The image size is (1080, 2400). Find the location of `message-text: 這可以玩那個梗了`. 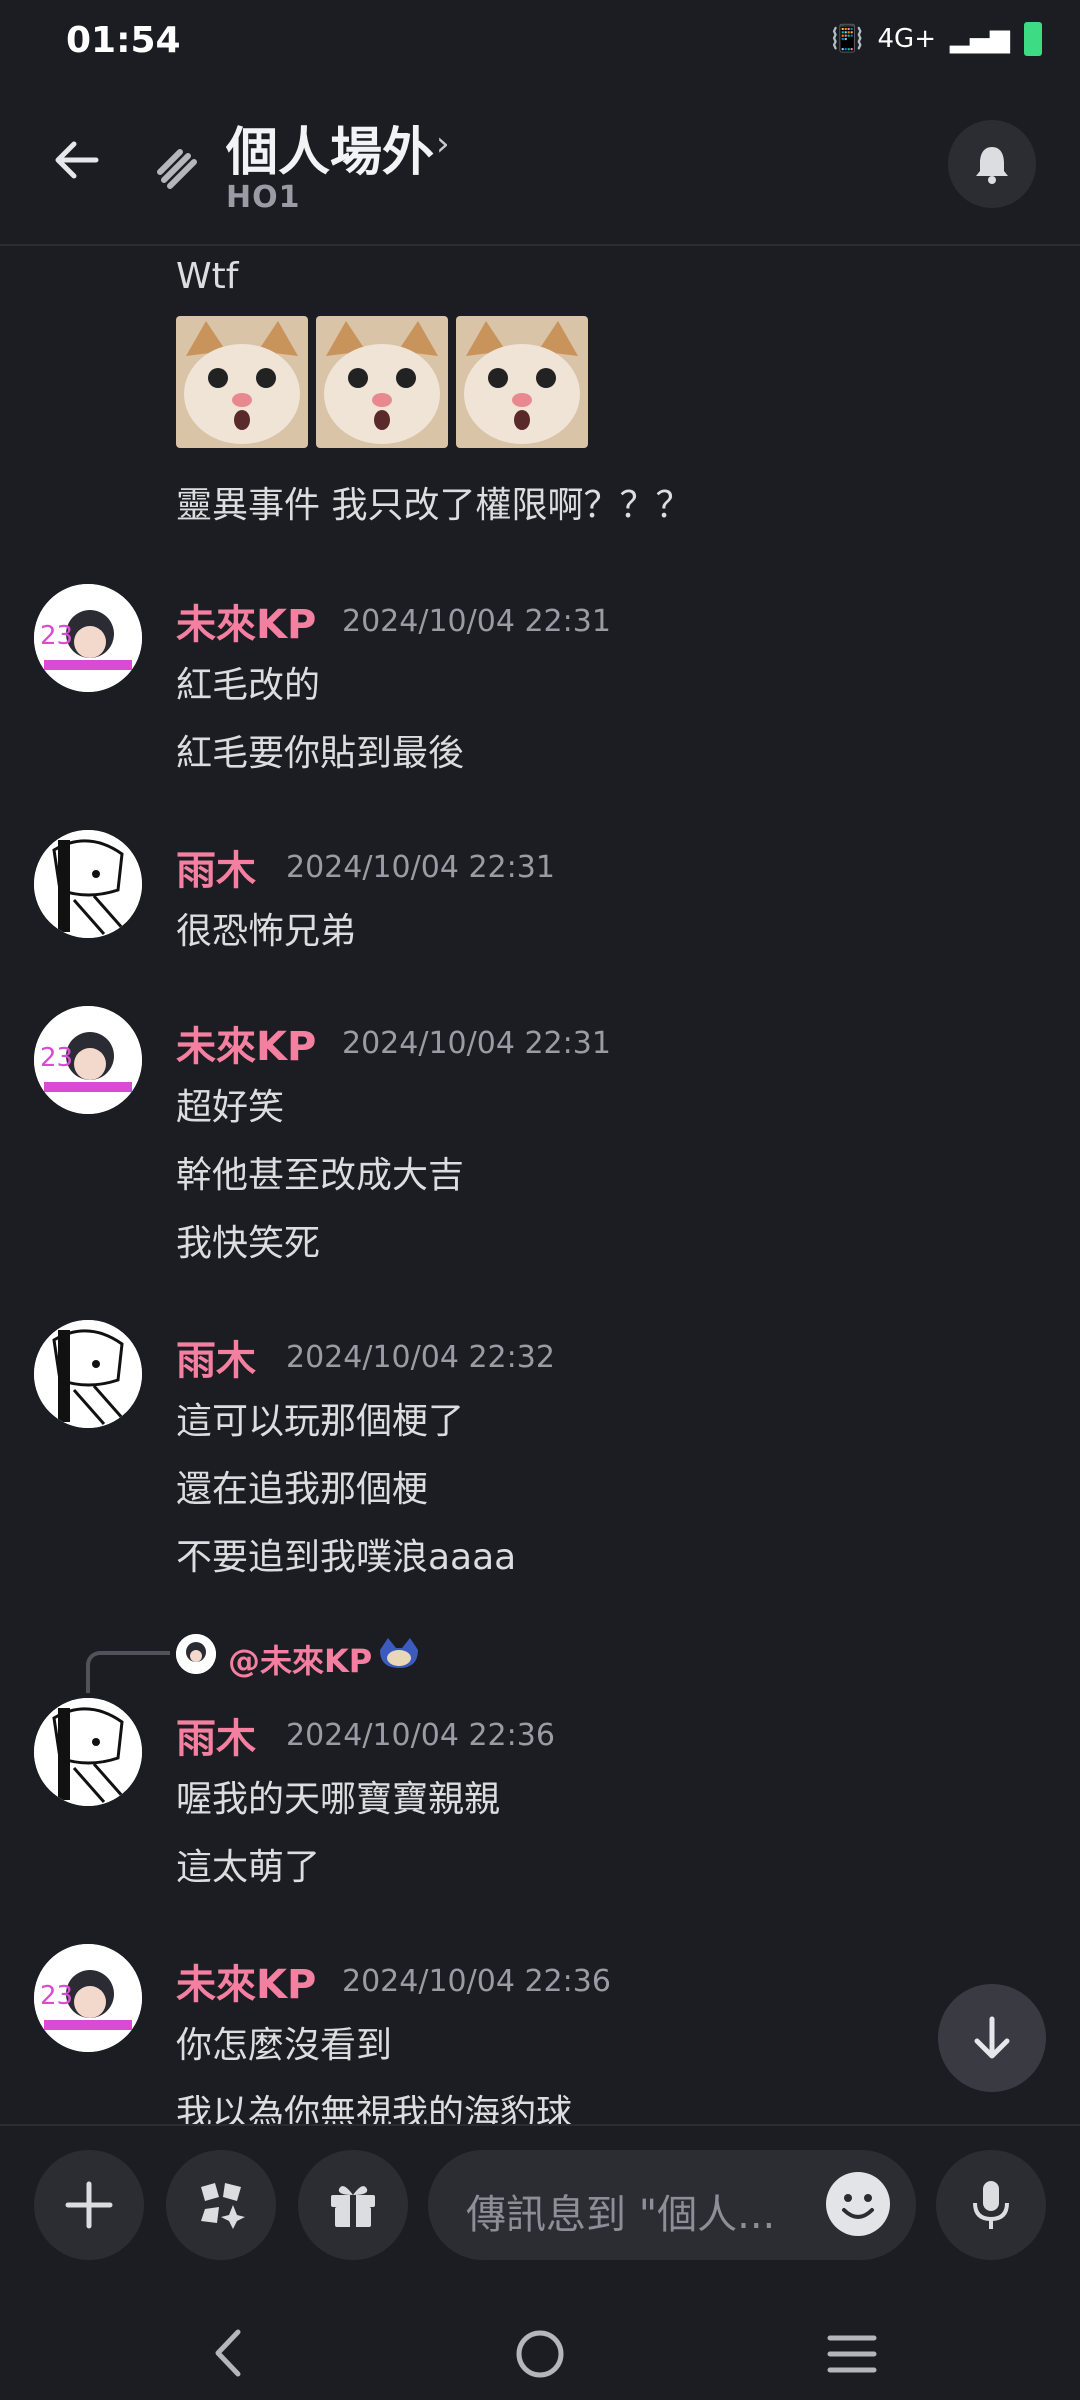

message-text: 這可以玩那個梗了 is located at coordinates (320, 1421).